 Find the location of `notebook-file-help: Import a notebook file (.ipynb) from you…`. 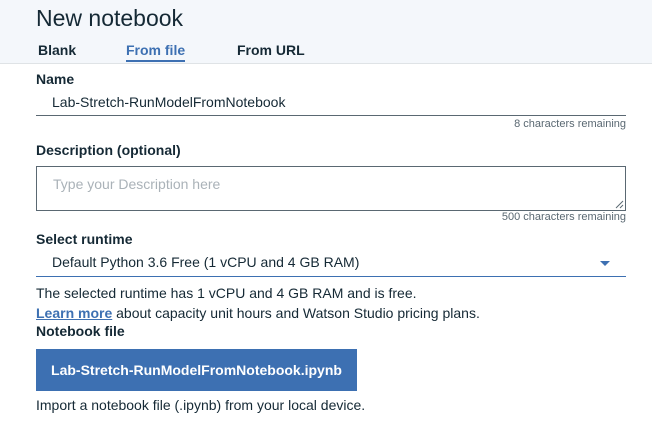

notebook-file-help: Import a notebook file (.ipynb) from you… is located at coordinates (201, 405).